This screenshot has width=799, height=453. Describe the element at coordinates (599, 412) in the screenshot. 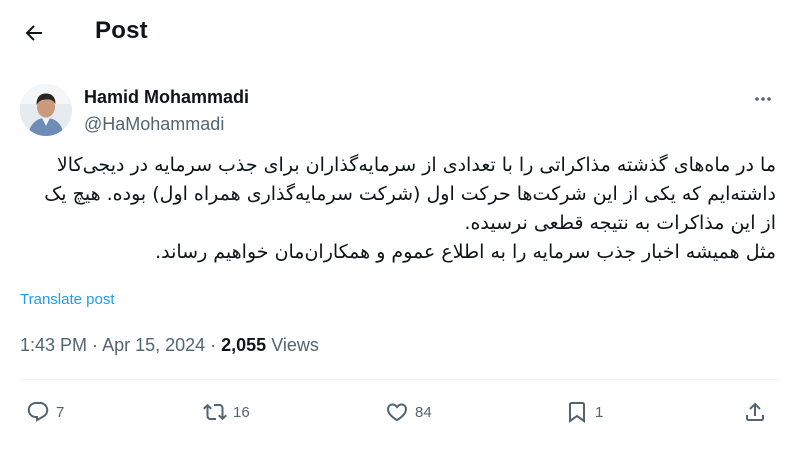

I see `bookmark-count: 1` at that location.